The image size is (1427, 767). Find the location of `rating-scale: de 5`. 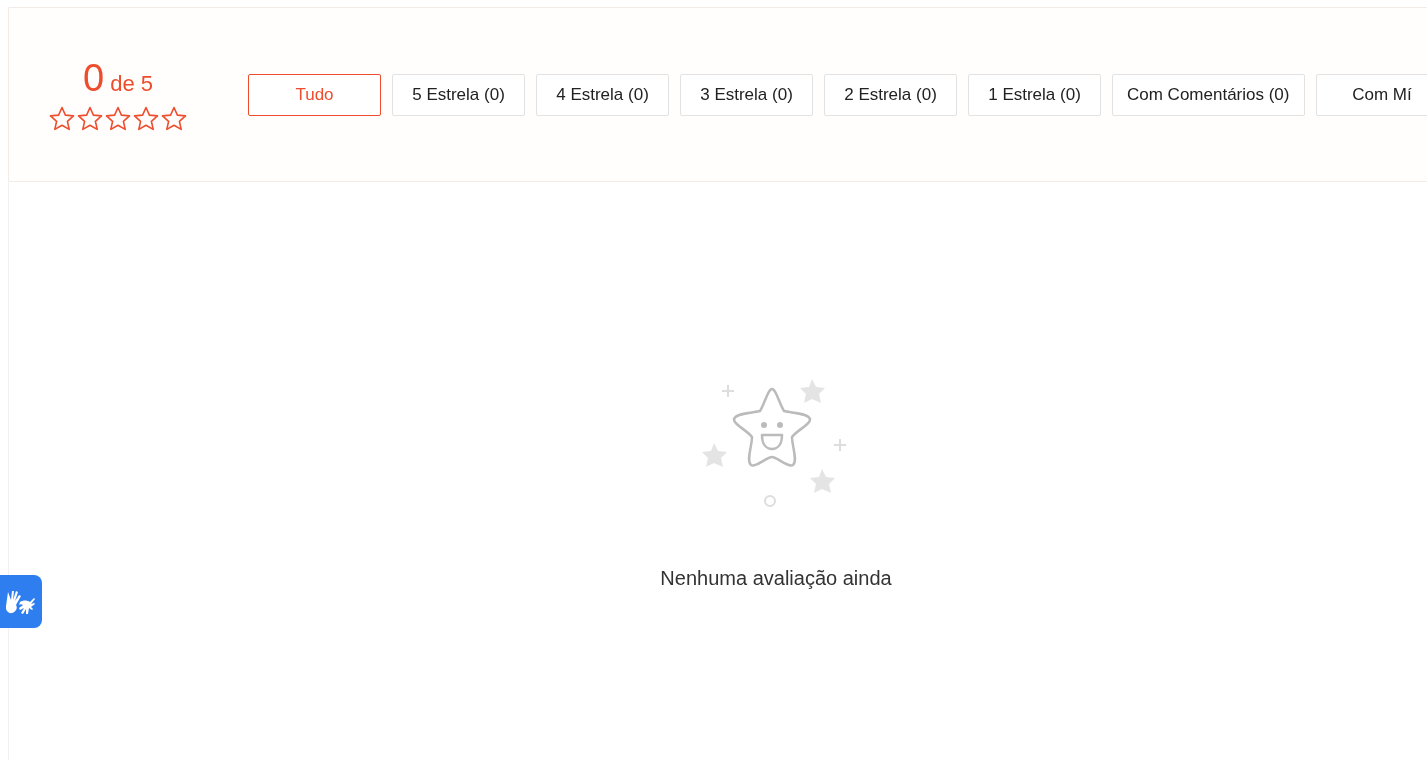

rating-scale: de 5 is located at coordinates (131, 84).